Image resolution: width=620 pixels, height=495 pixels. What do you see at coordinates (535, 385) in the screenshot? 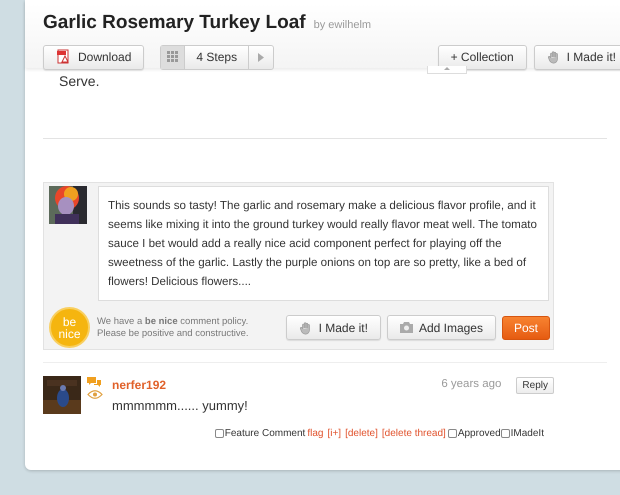
I see `reply-button: Reply` at bounding box center [535, 385].